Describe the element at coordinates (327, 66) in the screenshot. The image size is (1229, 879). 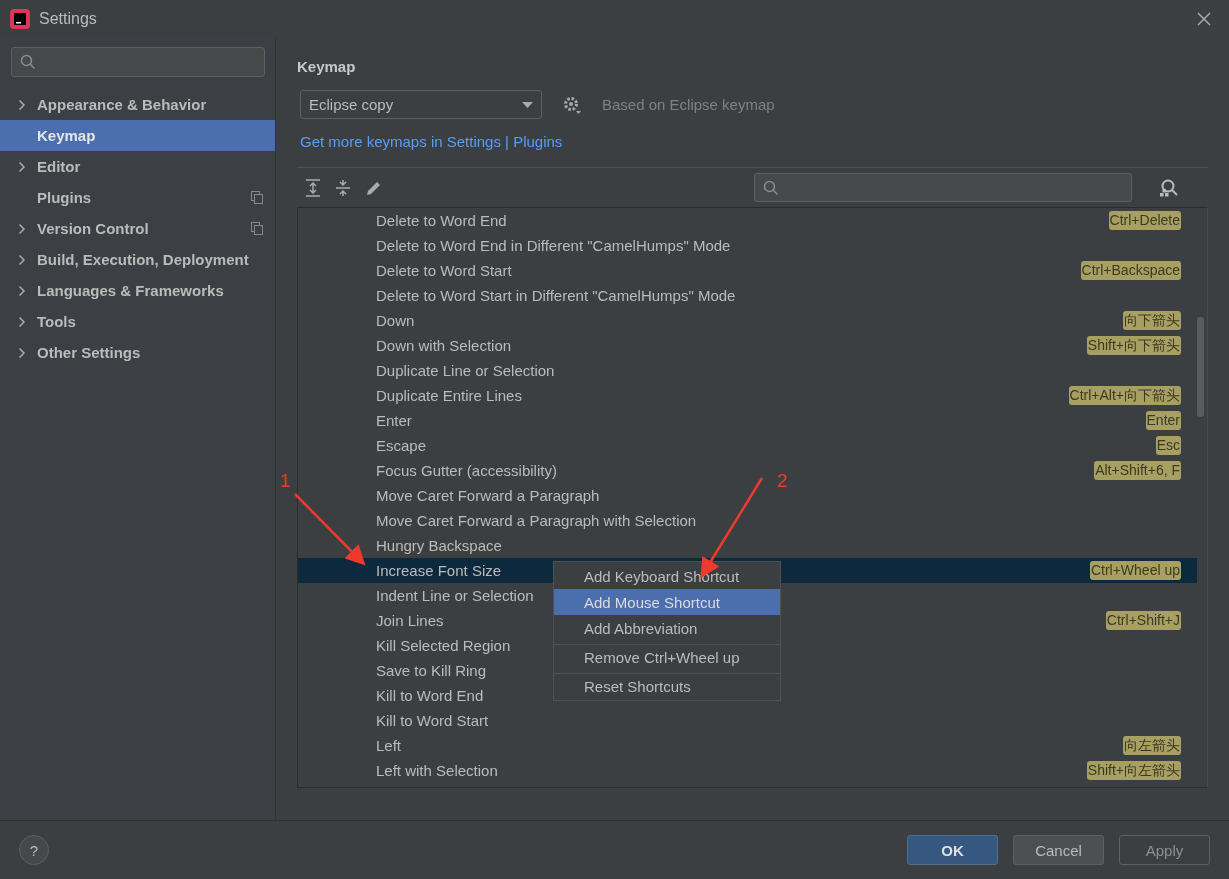
I see `page-title: Keymap` at that location.